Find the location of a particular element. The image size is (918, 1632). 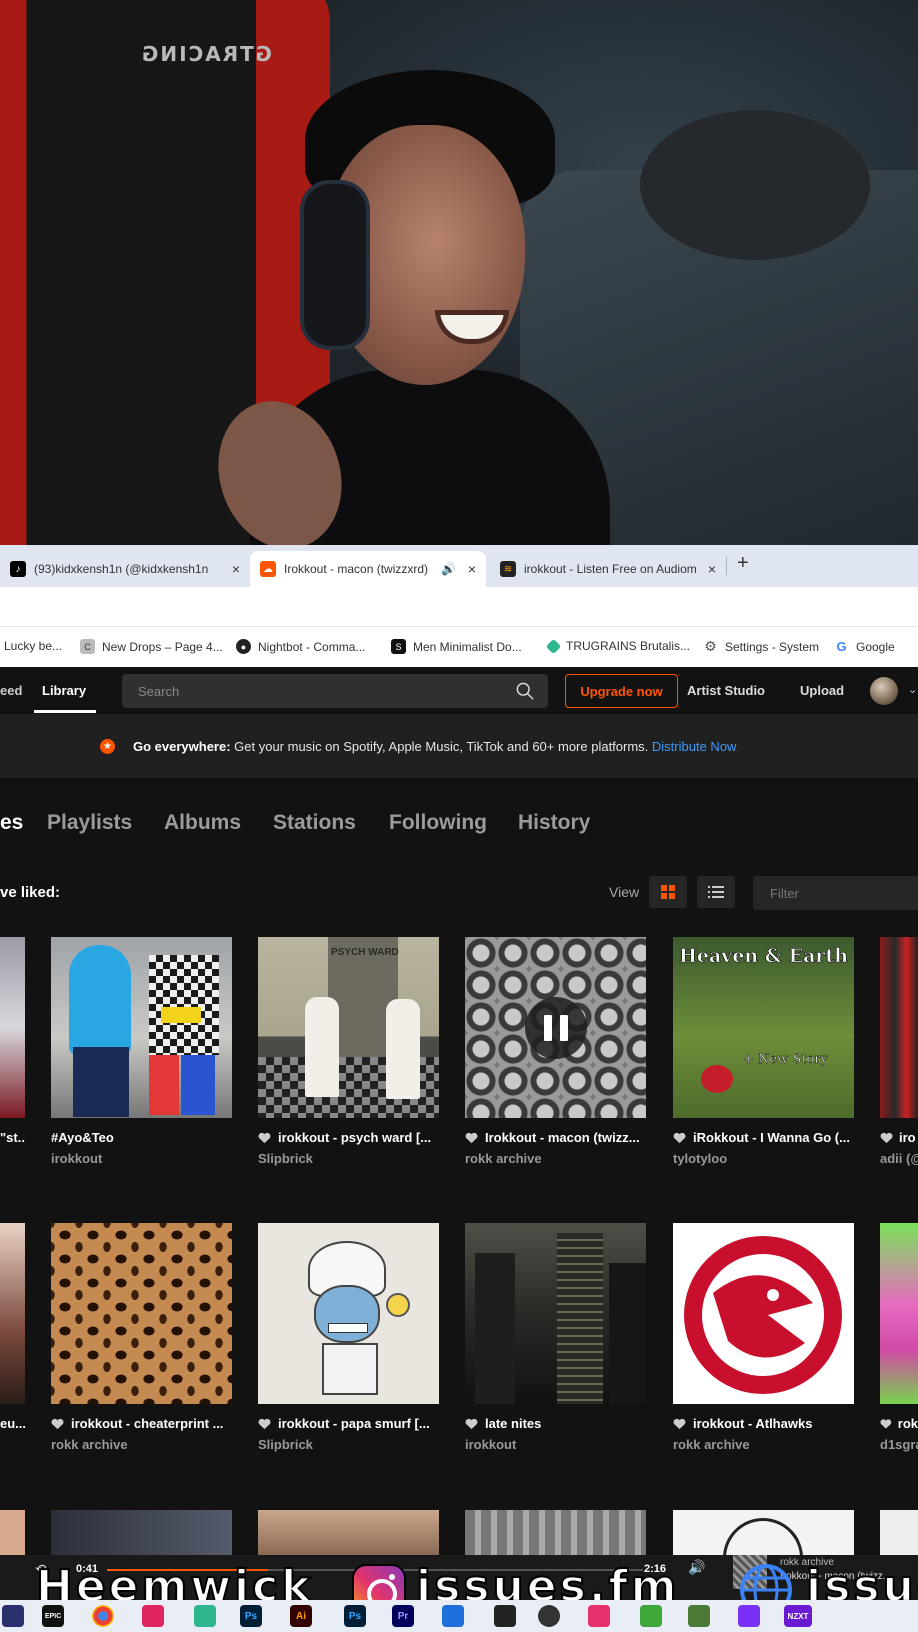

distribute-now-link: Distribute Now is located at coordinates (694, 746).